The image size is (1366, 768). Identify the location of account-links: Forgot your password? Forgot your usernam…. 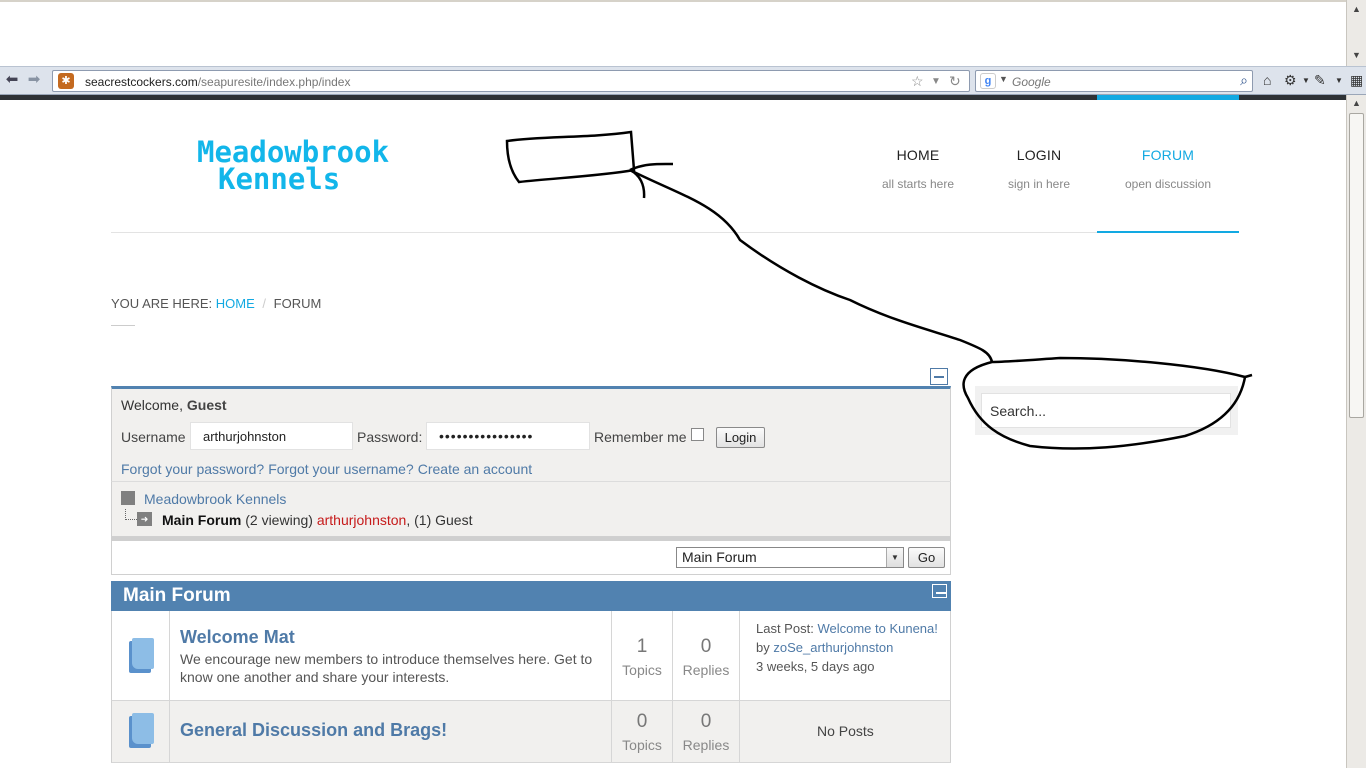
(328, 469).